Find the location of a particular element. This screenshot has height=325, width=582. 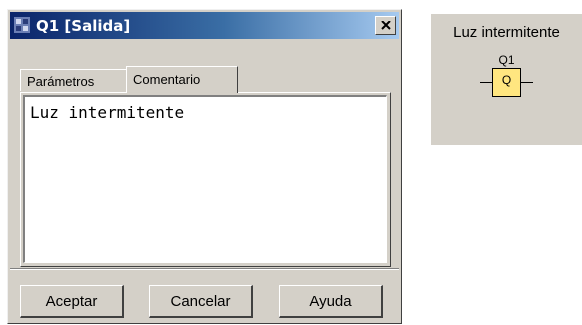

close-button is located at coordinates (385, 25).